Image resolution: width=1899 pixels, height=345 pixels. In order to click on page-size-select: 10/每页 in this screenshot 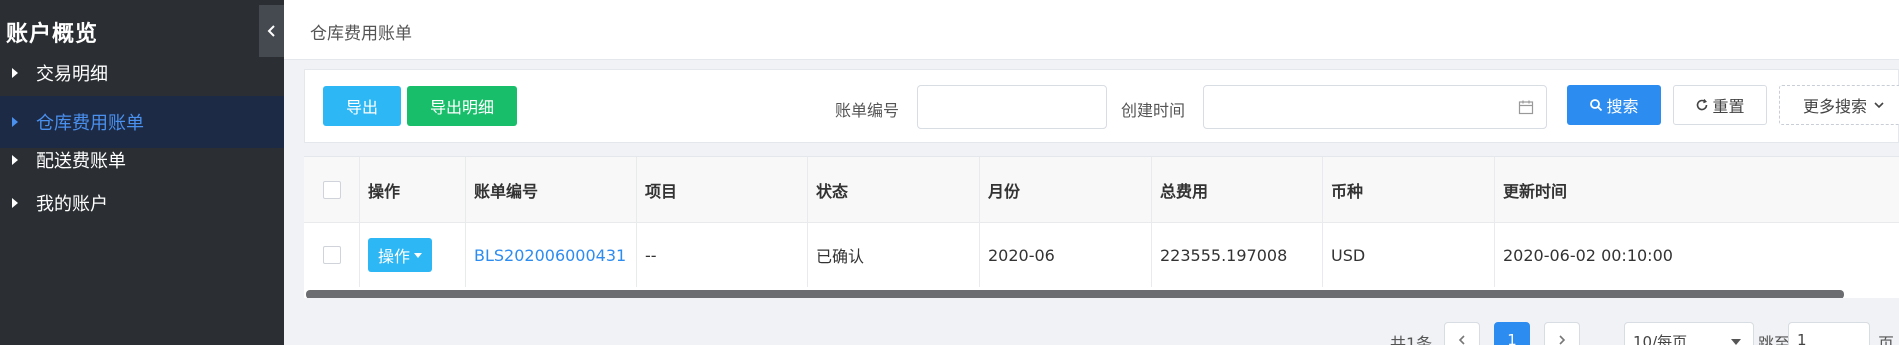, I will do `click(1689, 333)`.